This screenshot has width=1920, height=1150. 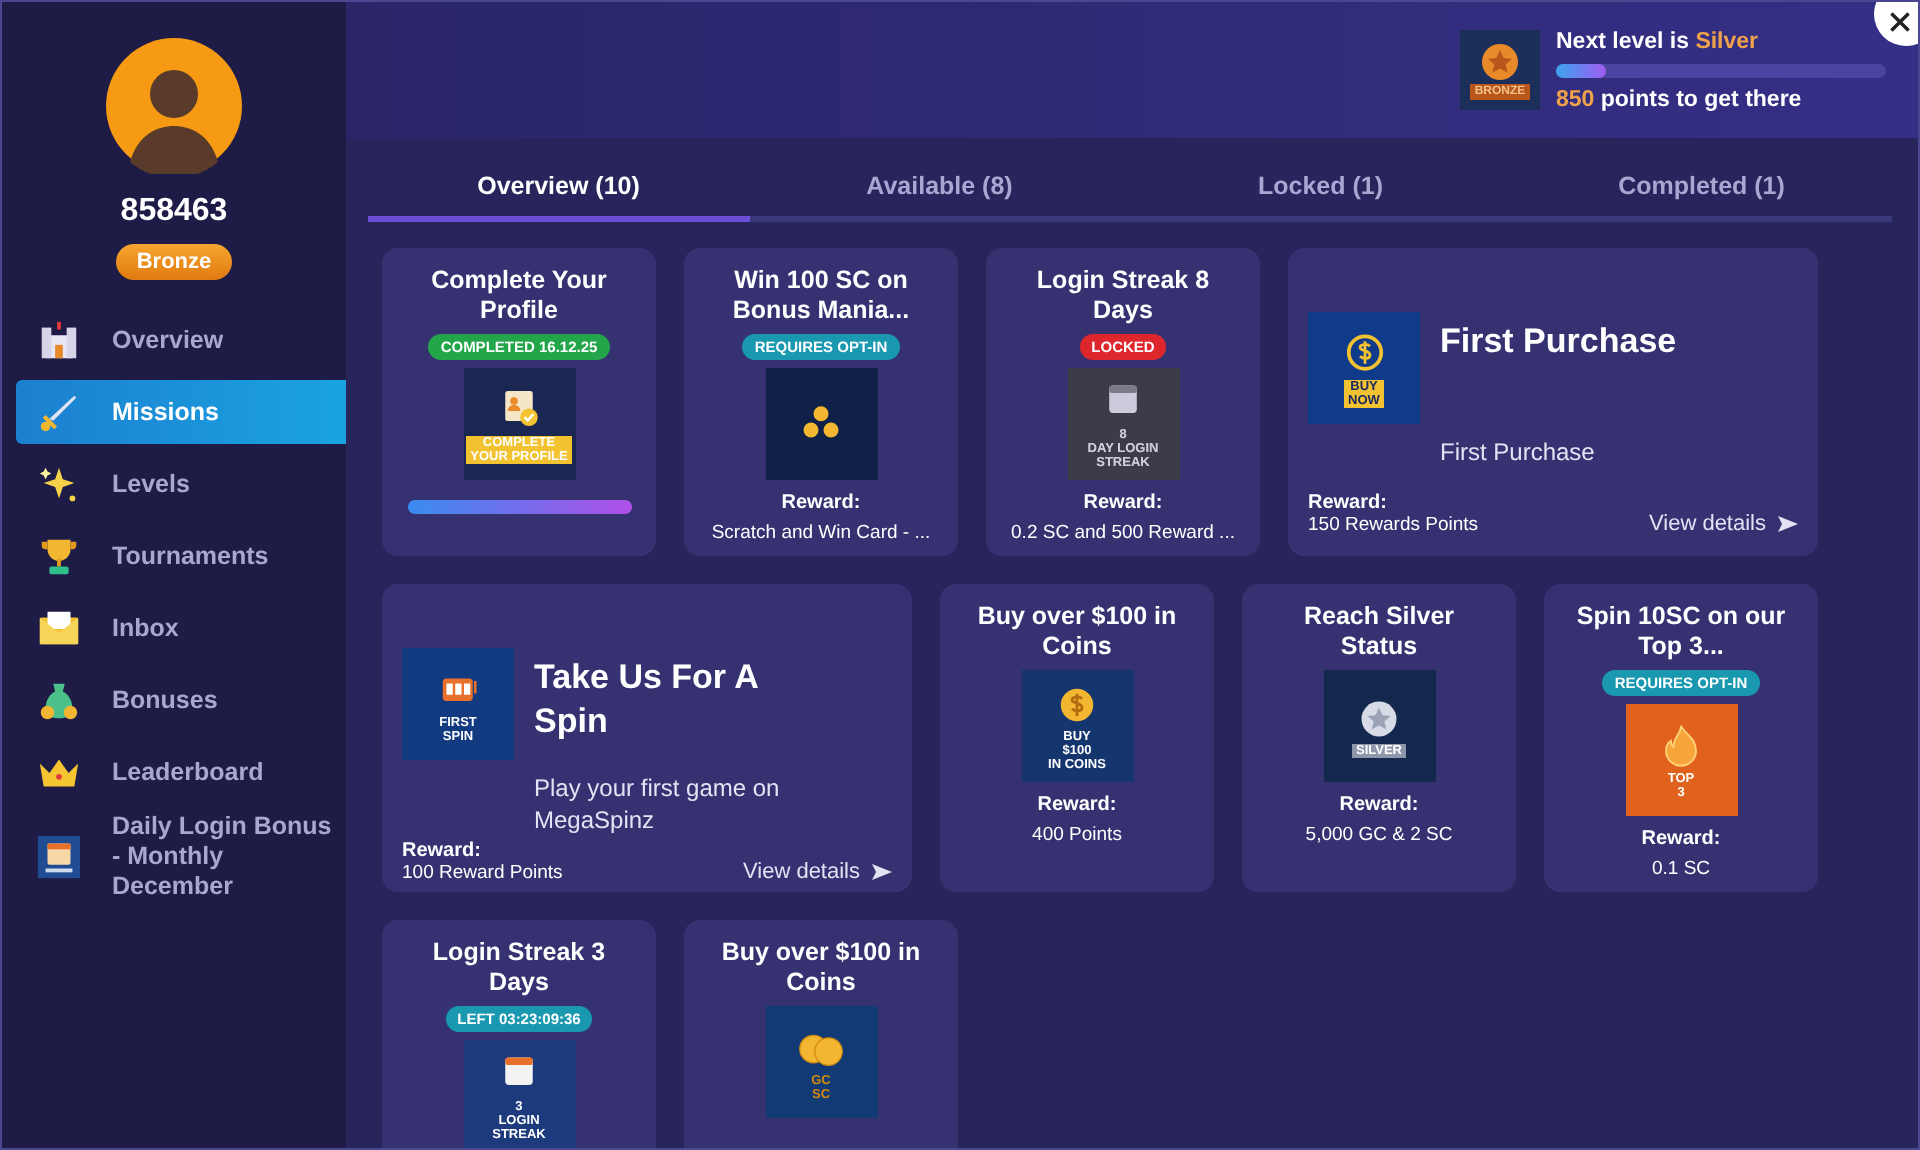 I want to click on mission-title: First Purchase, so click(x=1558, y=342).